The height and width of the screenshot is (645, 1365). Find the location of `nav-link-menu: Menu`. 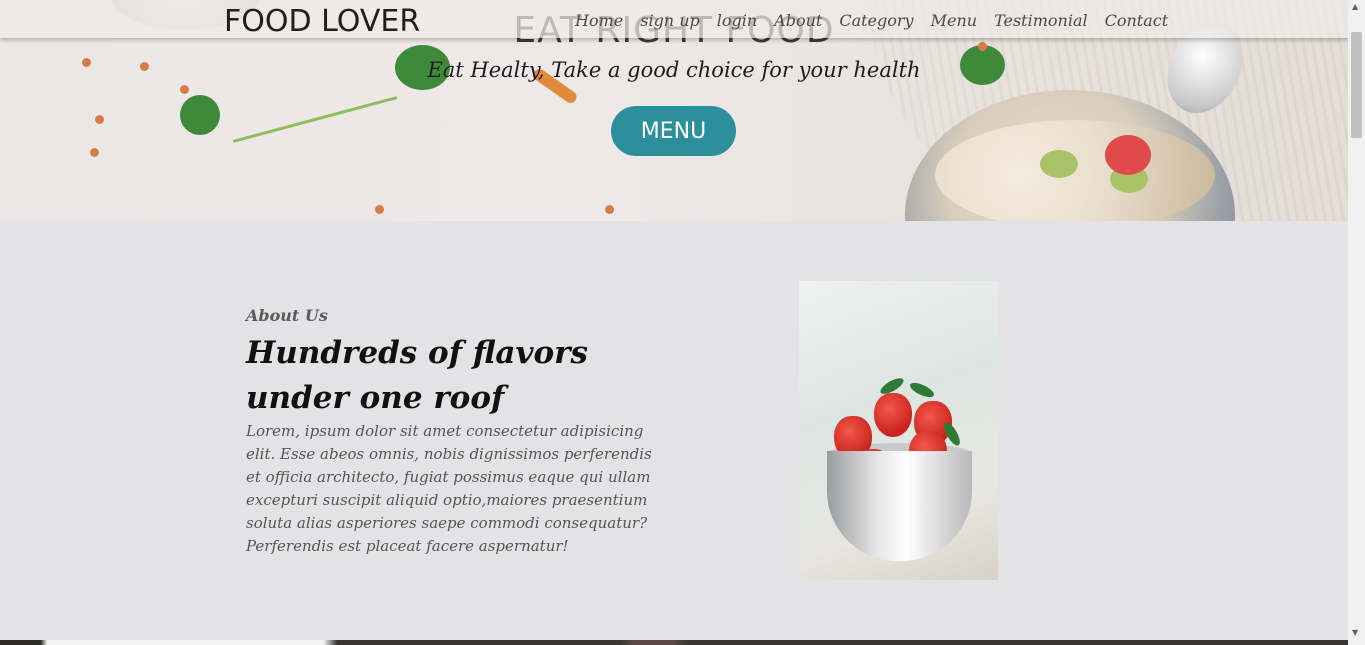

nav-link-menu: Menu is located at coordinates (954, 20).